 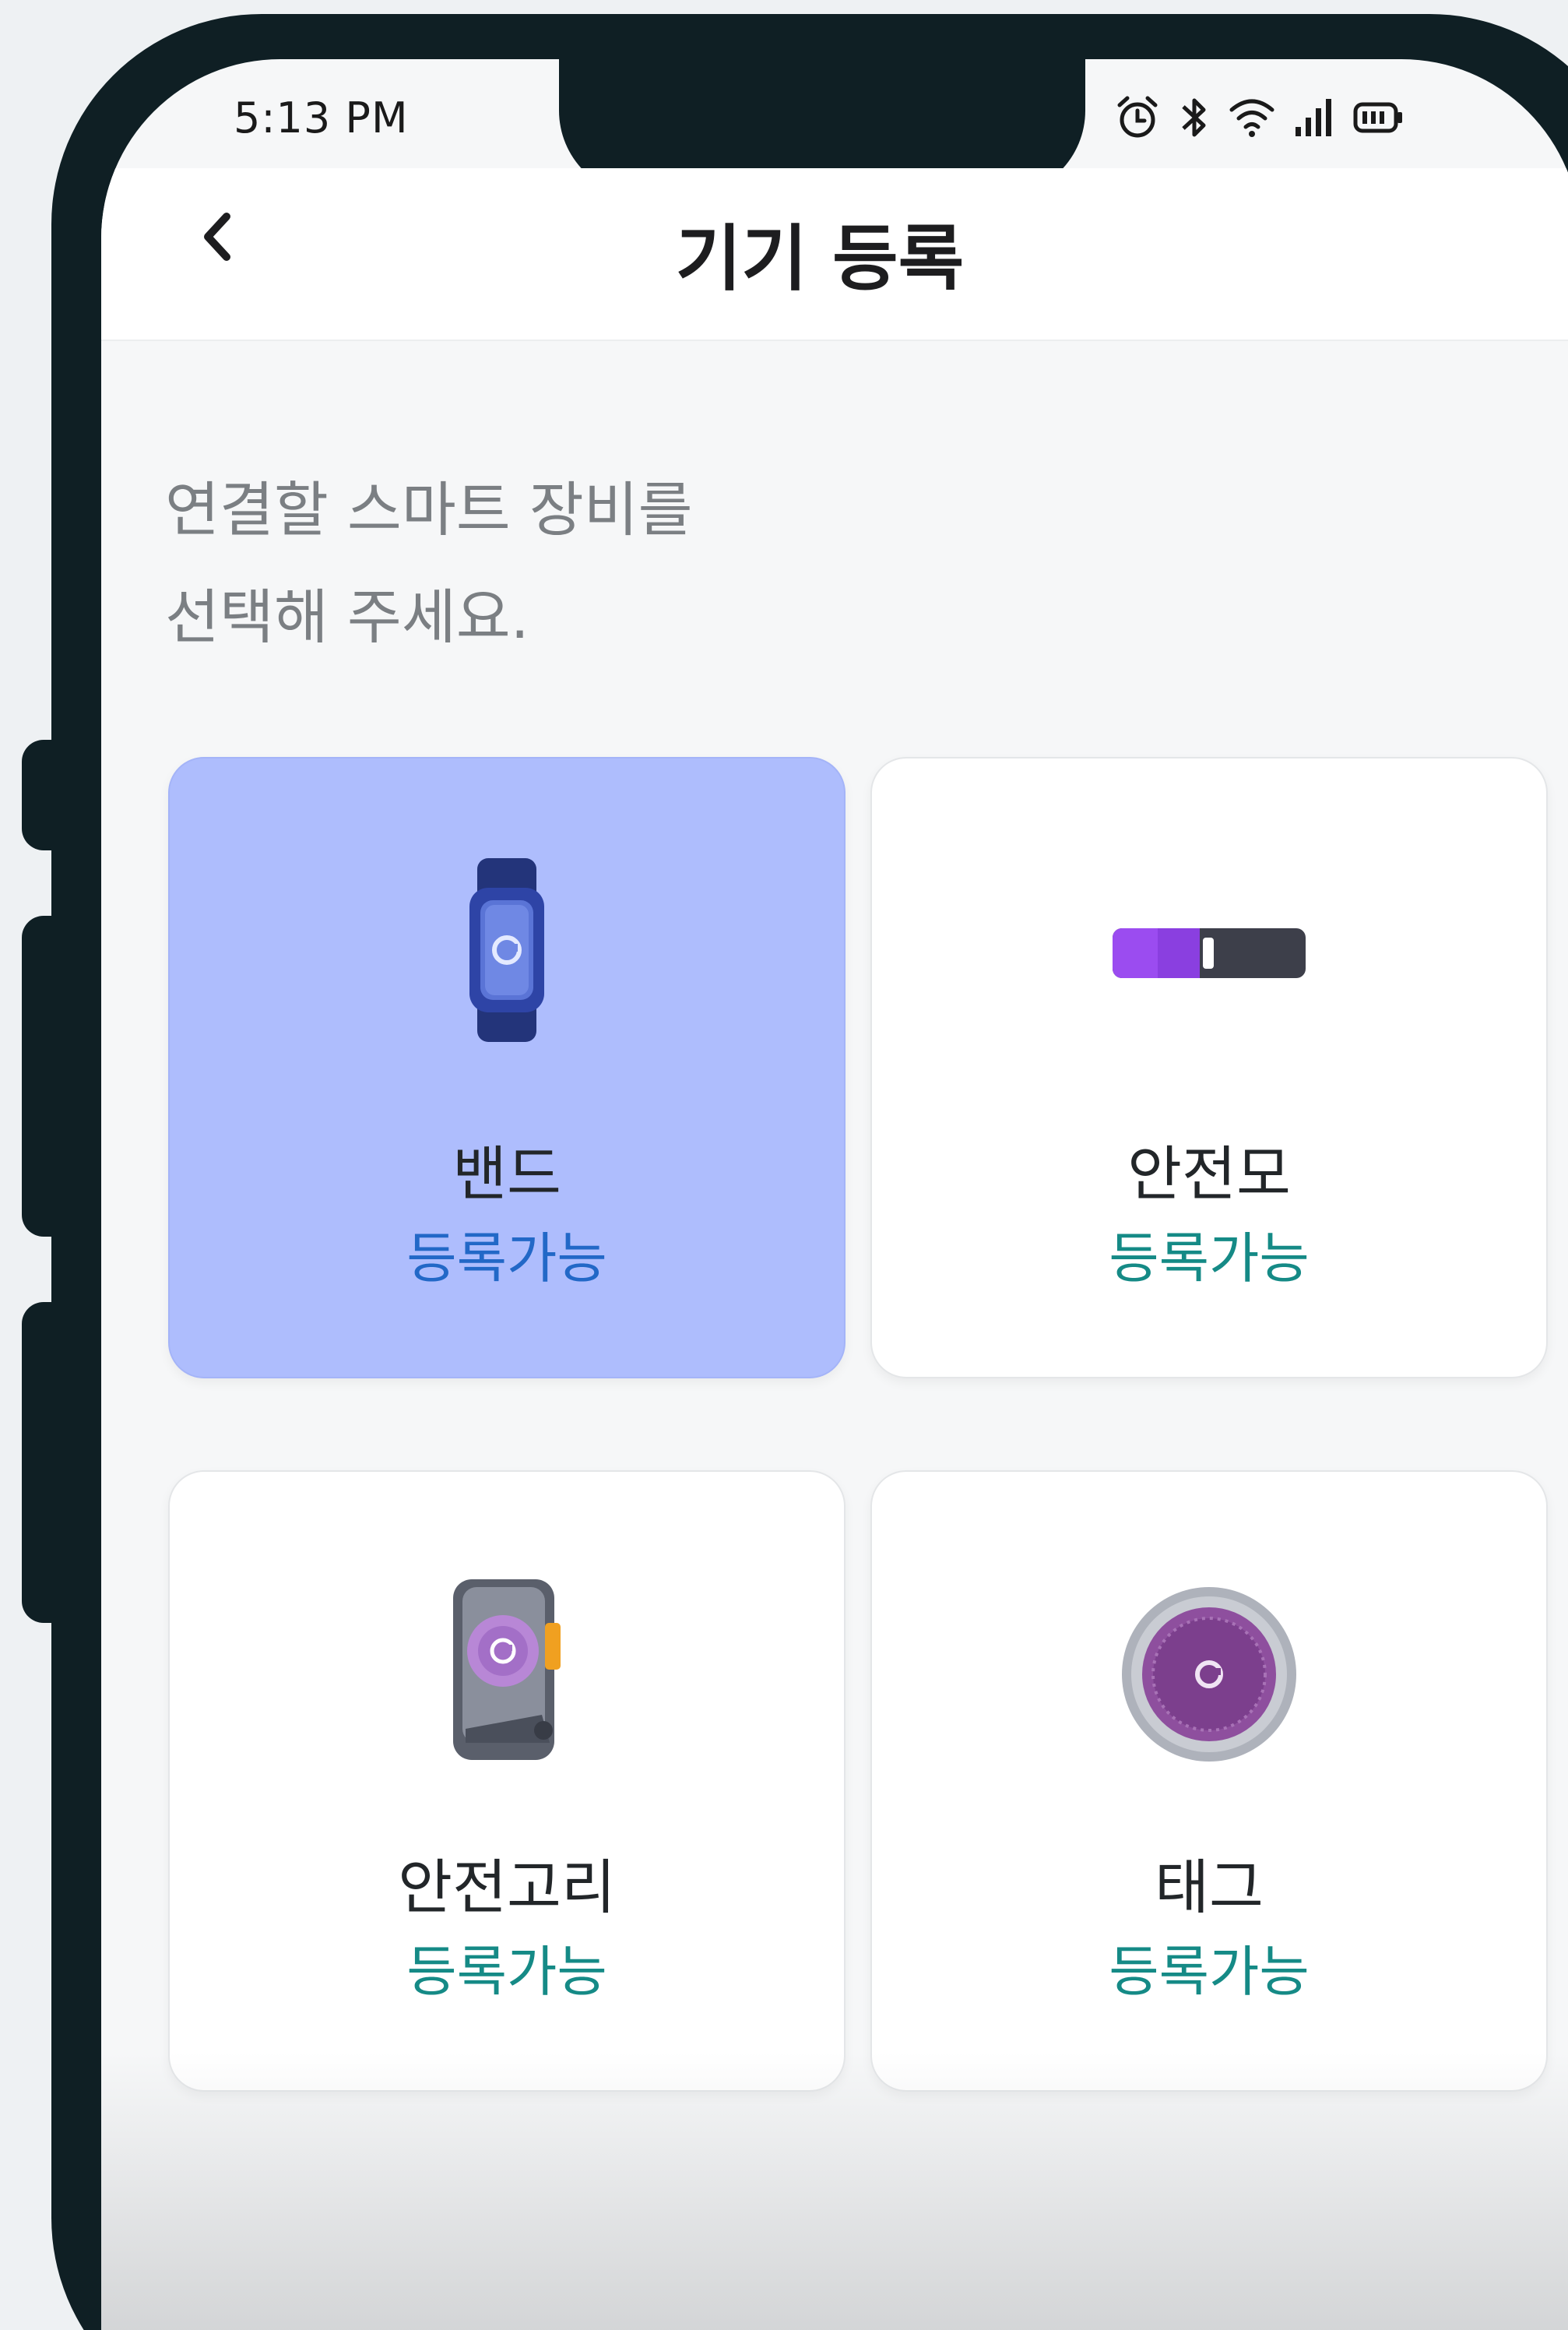 What do you see at coordinates (506, 1174) in the screenshot?
I see `device-name: 밴드` at bounding box center [506, 1174].